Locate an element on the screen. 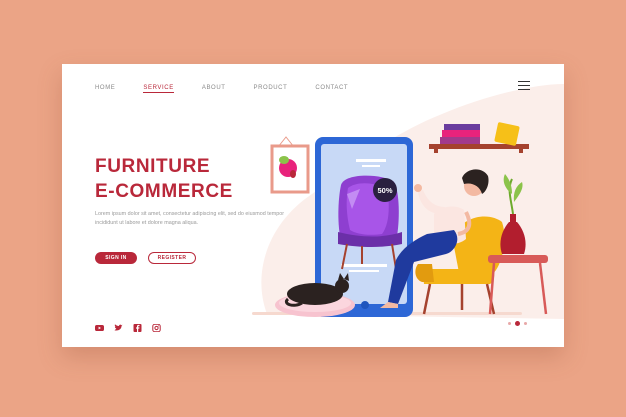 Image resolution: width=626 pixels, height=417 pixels. top-nav: HOME SERVICE ABOUT PRODUCT CONTACT is located at coordinates (235, 89).